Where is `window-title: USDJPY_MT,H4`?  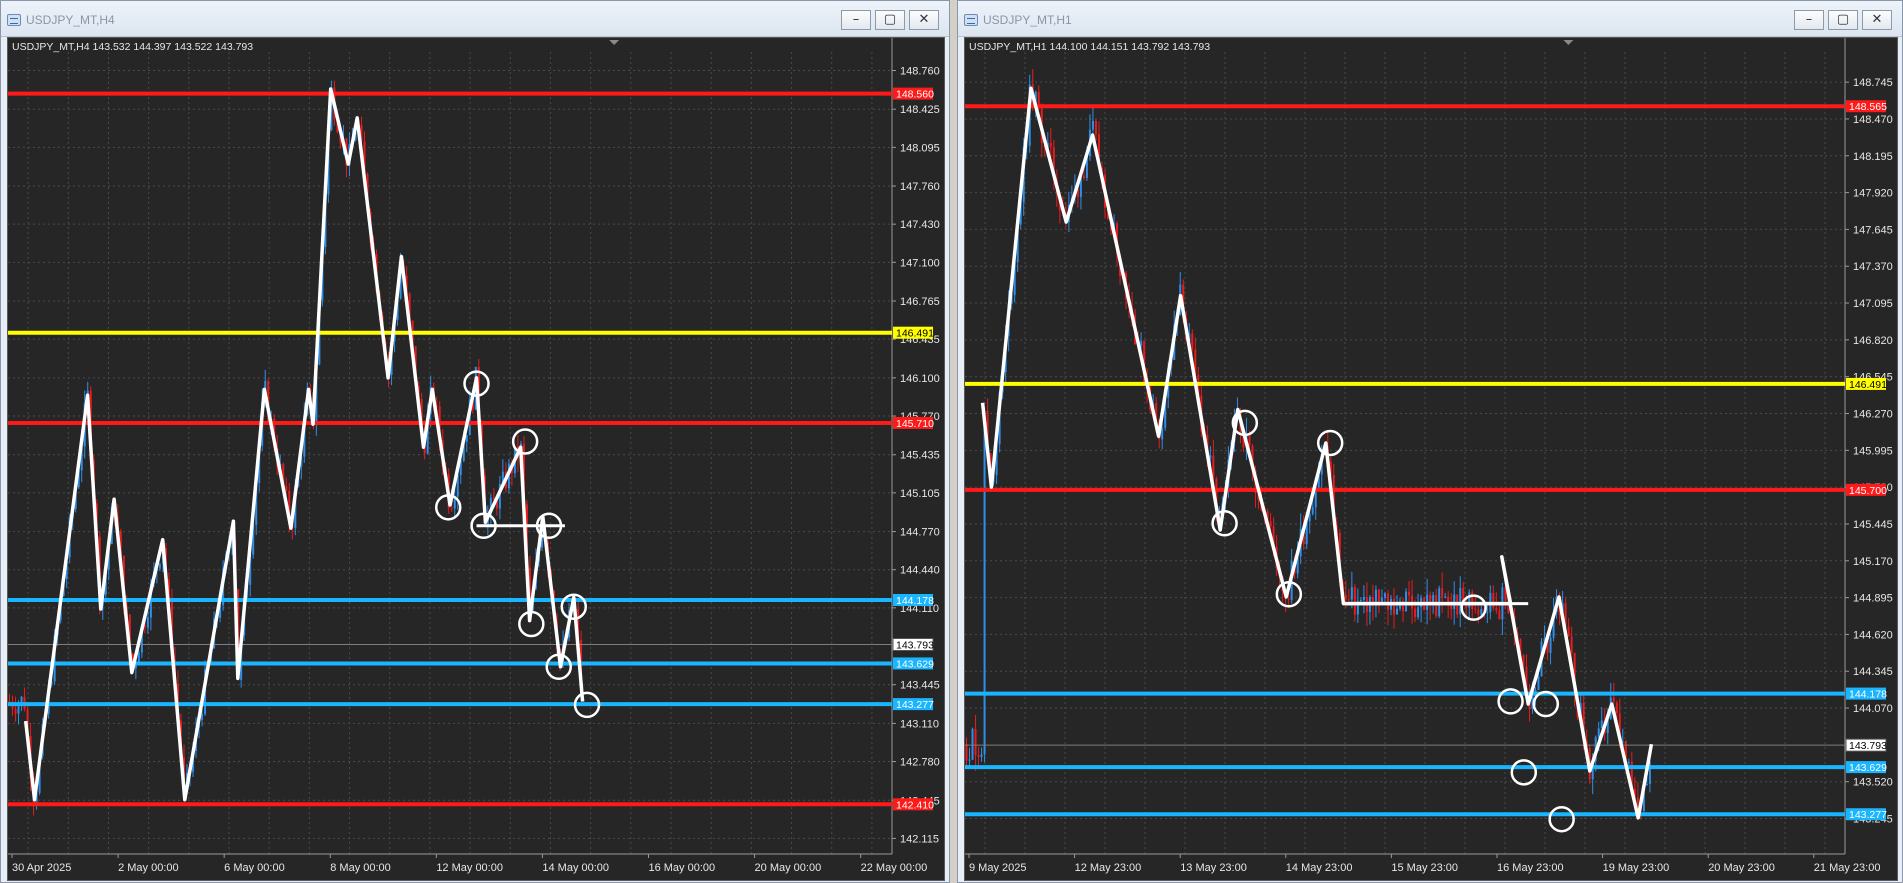
window-title: USDJPY_MT,H4 is located at coordinates (70, 20).